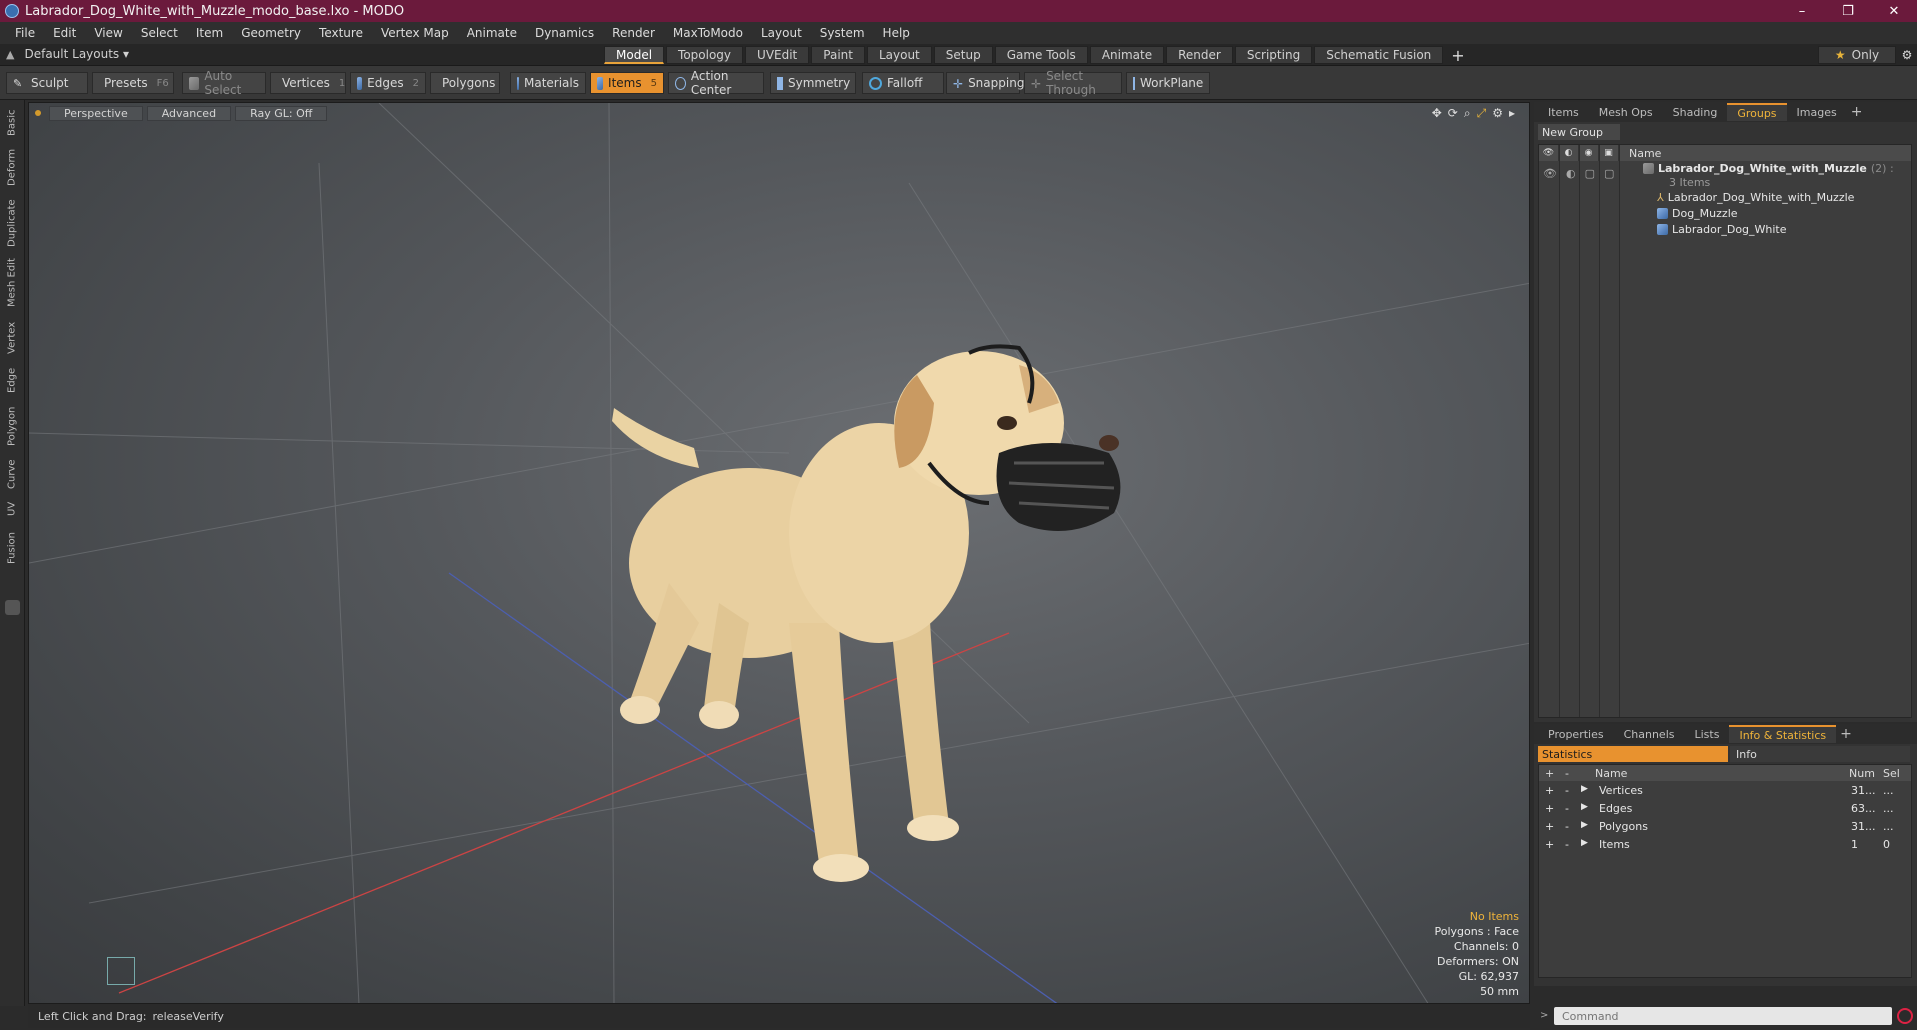 The width and height of the screenshot is (1917, 1030). Describe the element at coordinates (1802, 11) in the screenshot. I see `minimize-button: –` at that location.